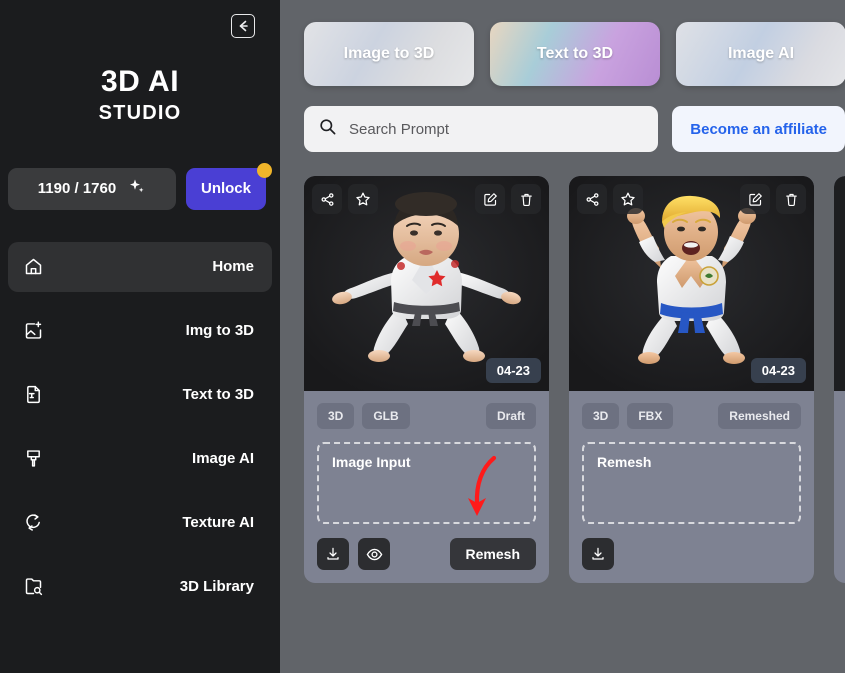 The height and width of the screenshot is (673, 845). Describe the element at coordinates (691, 483) in the screenshot. I see `remesh-dropzone: Remesh` at that location.